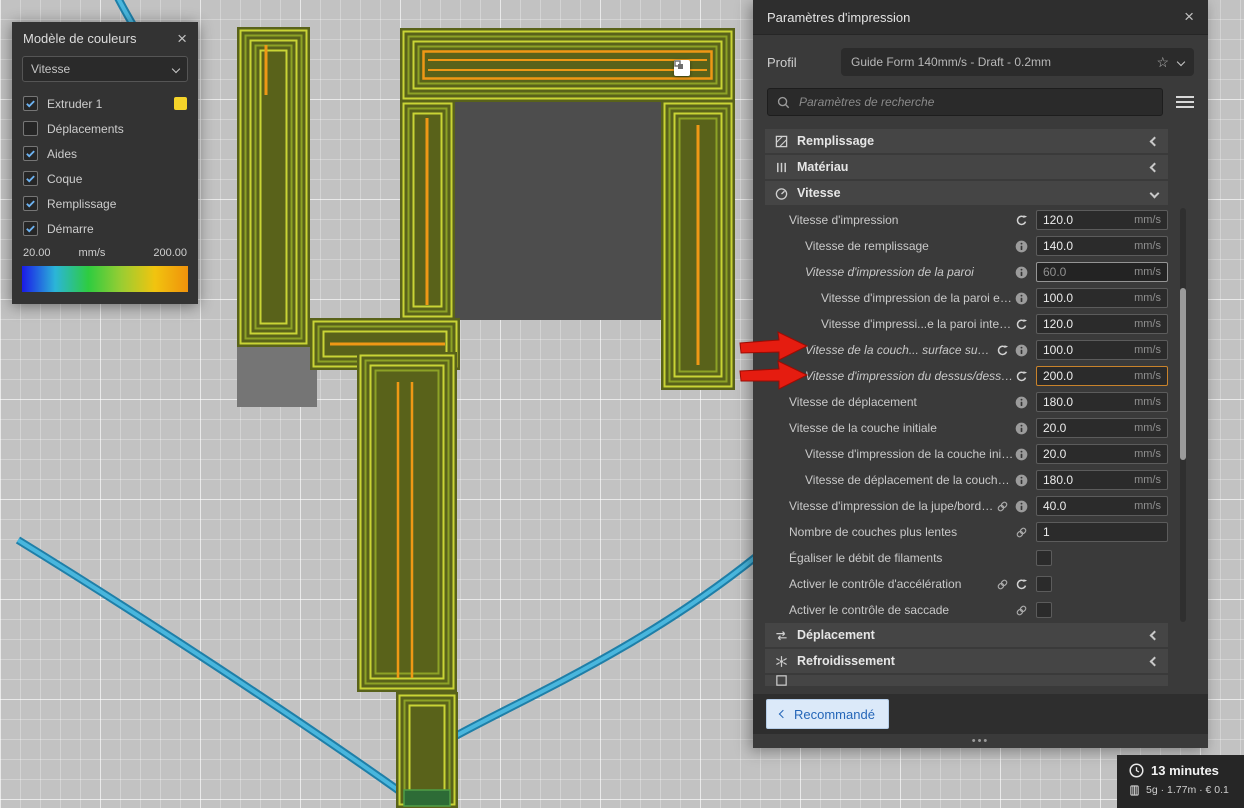 The height and width of the screenshot is (808, 1244). Describe the element at coordinates (966, 167) in the screenshot. I see `category-materiau: Matériau` at that location.